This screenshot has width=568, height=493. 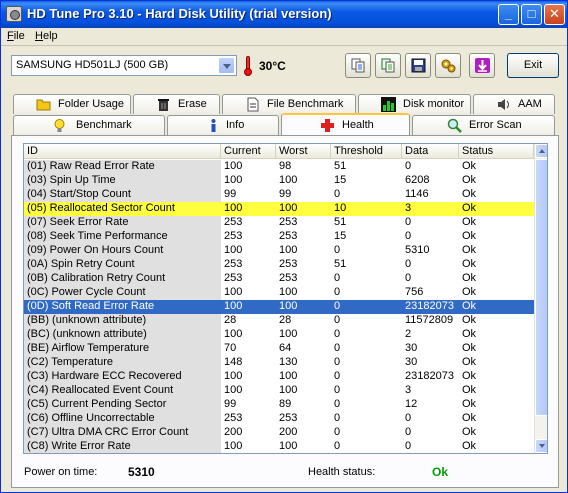 I want to click on tab-folder-usage: Folder Usage, so click(x=72, y=104).